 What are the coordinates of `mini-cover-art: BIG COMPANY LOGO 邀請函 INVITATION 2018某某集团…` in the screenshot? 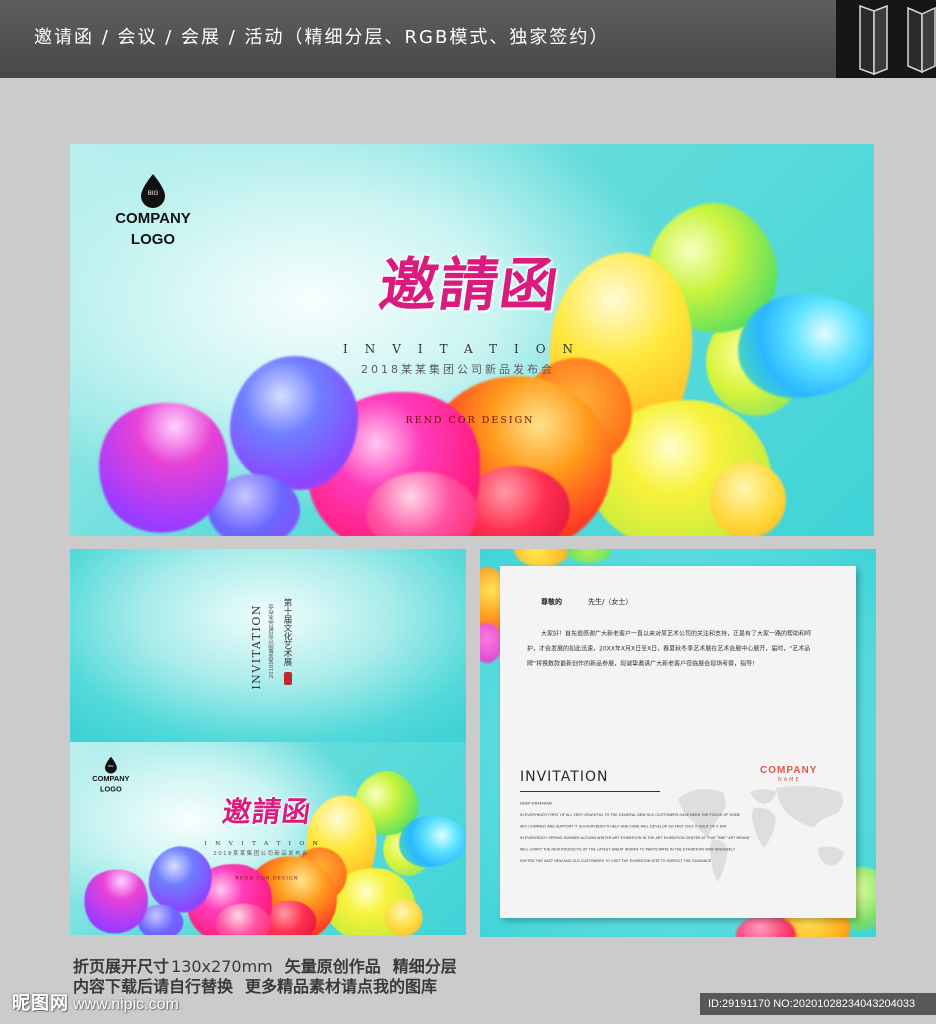 It's located at (268, 838).